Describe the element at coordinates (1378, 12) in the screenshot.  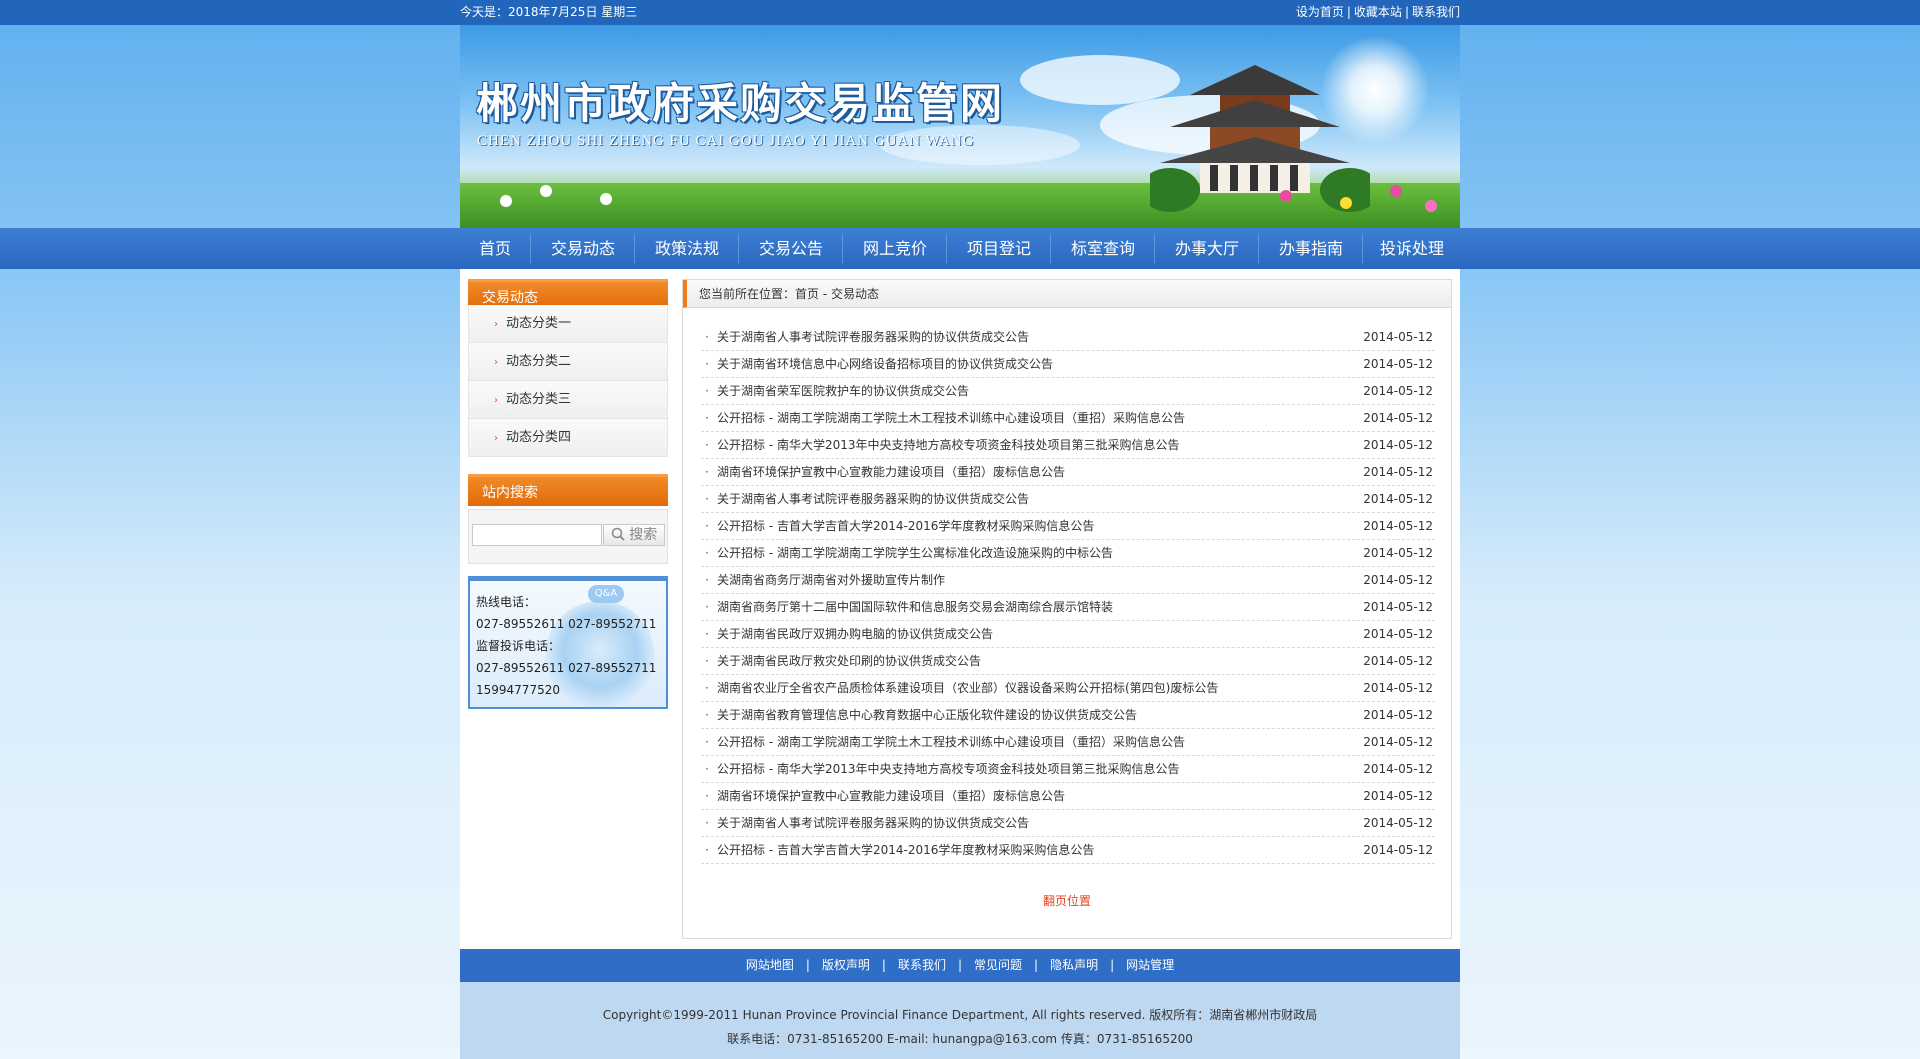
I see `bookmark-link: 收藏本站` at that location.